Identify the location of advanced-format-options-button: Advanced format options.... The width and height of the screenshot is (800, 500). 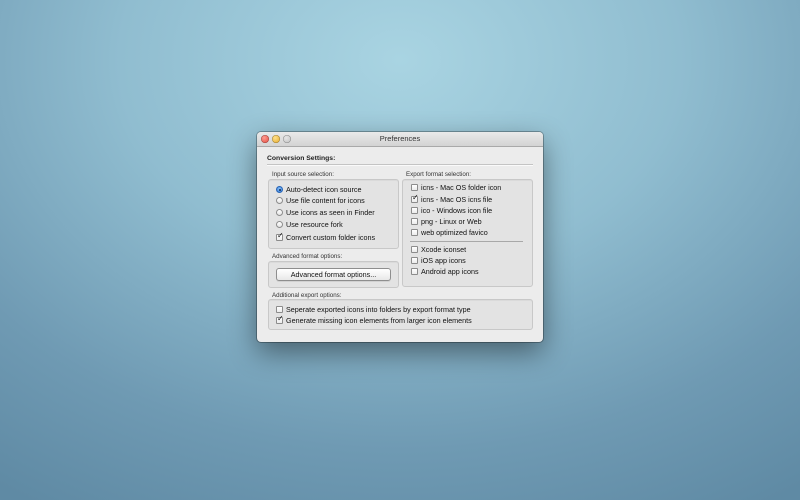
(333, 274).